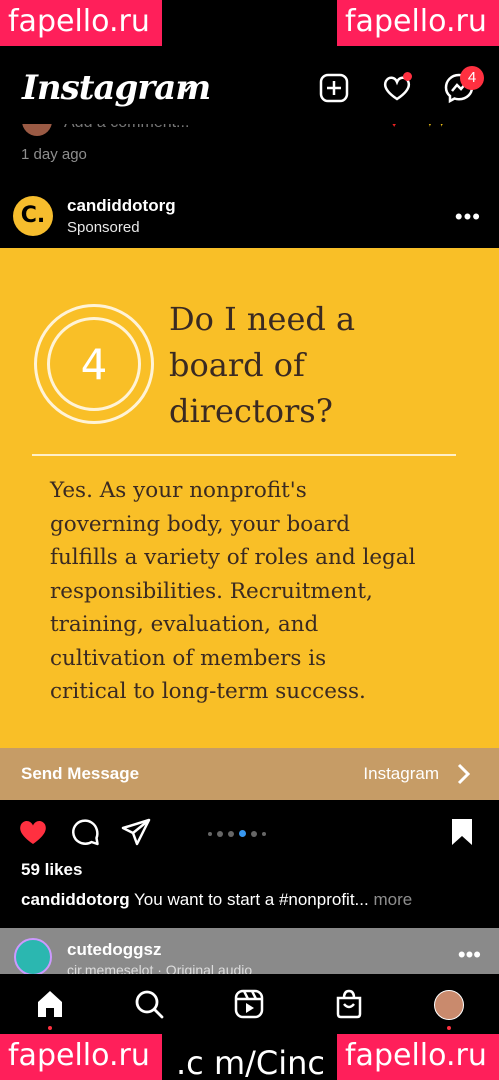  Describe the element at coordinates (233, 557) in the screenshot. I see `ad-body-line: fulfills a variety of roles and legal` at that location.